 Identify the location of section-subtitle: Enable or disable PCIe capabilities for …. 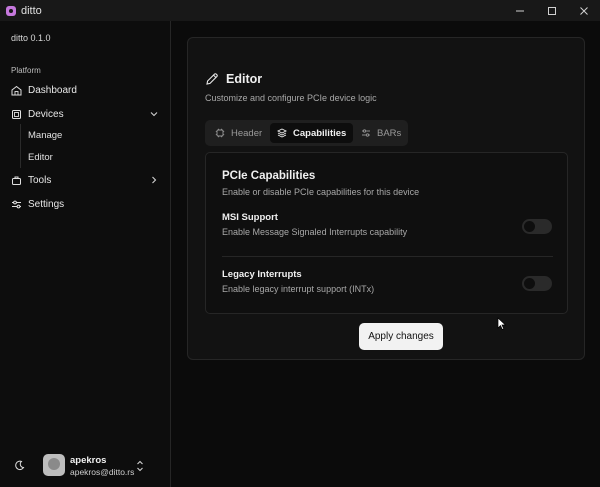
(321, 192).